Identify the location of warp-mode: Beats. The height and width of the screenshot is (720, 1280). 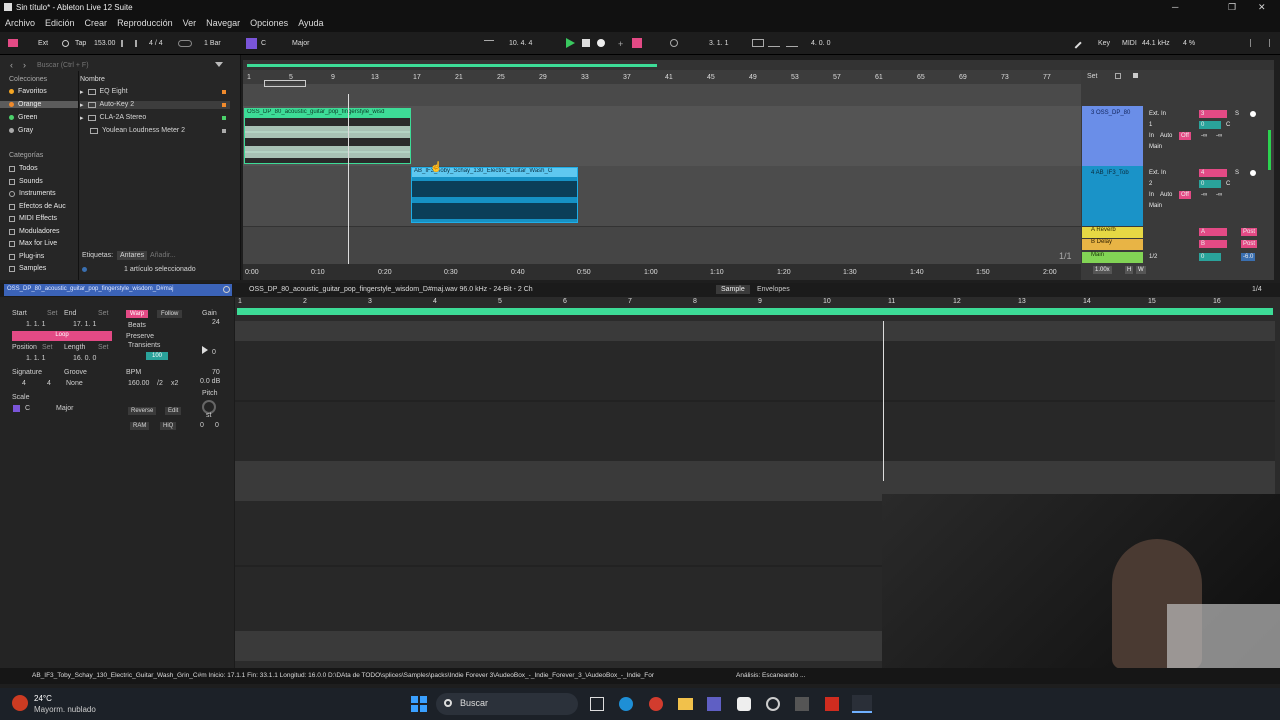
(137, 325).